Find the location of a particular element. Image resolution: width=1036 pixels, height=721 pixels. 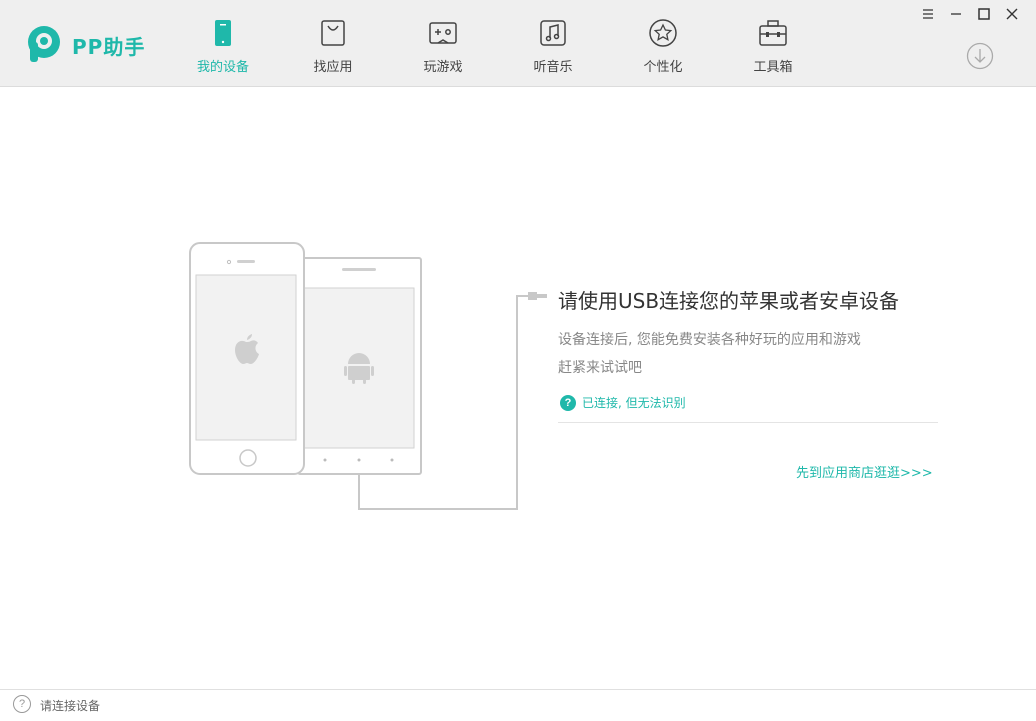

status-bar is located at coordinates (518, 705).